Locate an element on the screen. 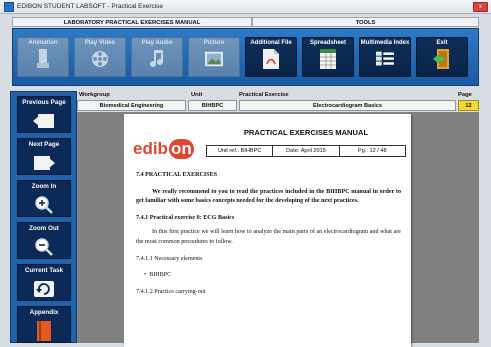 The height and width of the screenshot is (347, 491). zoom-out-button: Zoom Out is located at coordinates (44, 240).